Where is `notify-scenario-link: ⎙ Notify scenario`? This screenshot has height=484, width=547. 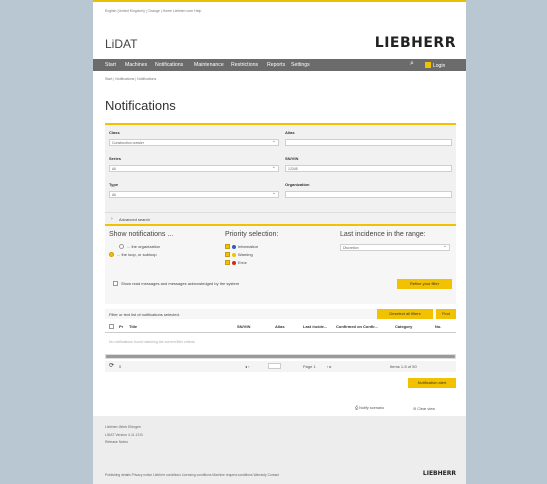
notify-scenario-link: ⎙ Notify scenario is located at coordinates (369, 408).